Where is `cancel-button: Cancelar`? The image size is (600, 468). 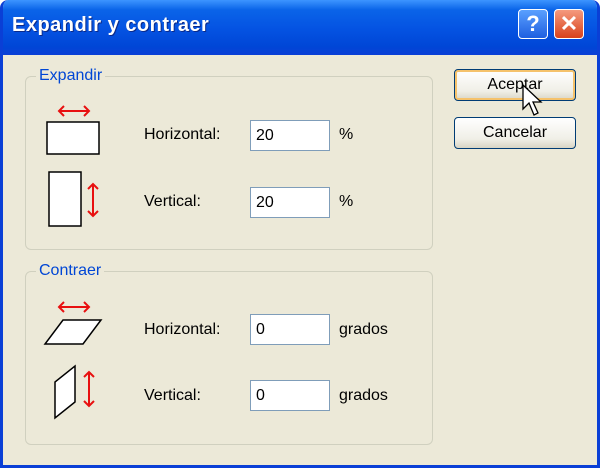
cancel-button: Cancelar is located at coordinates (515, 133).